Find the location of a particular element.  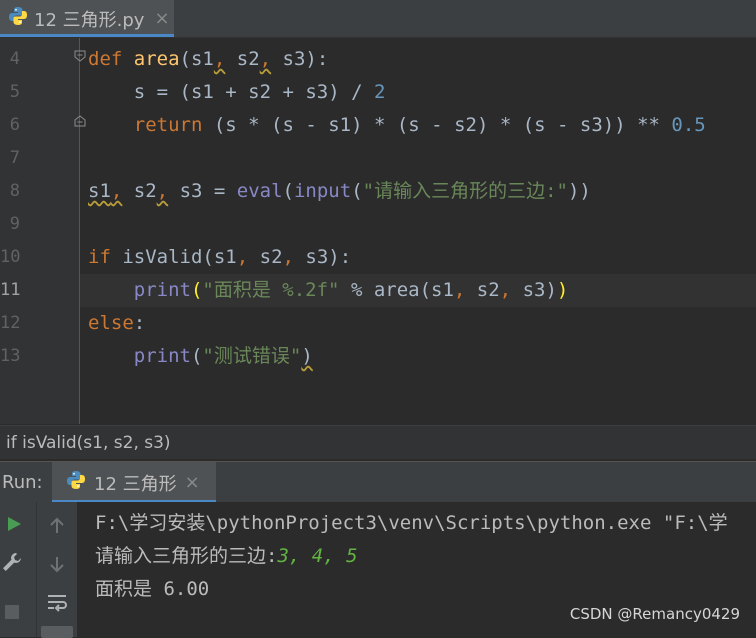

run-label: Run: is located at coordinates (22, 482).